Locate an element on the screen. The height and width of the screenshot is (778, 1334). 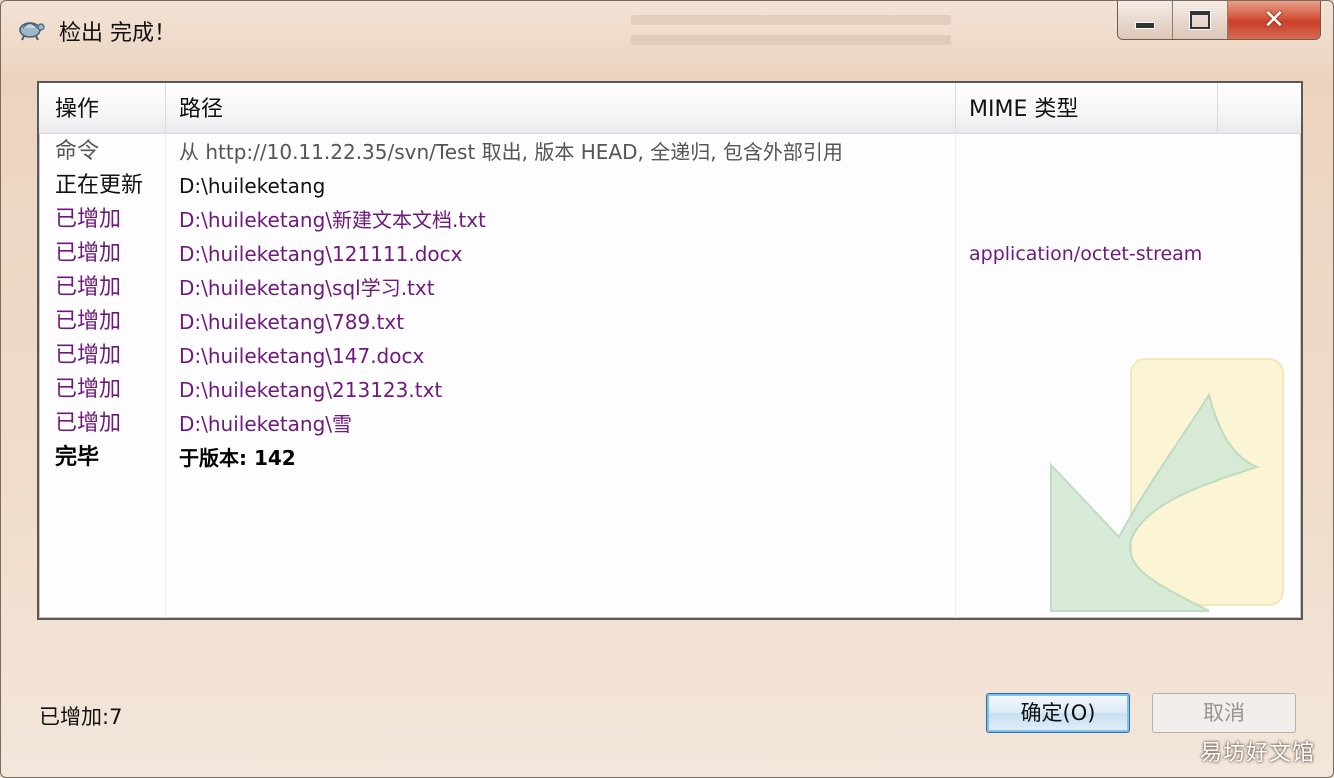
maximize-button is located at coordinates (1200, 20).